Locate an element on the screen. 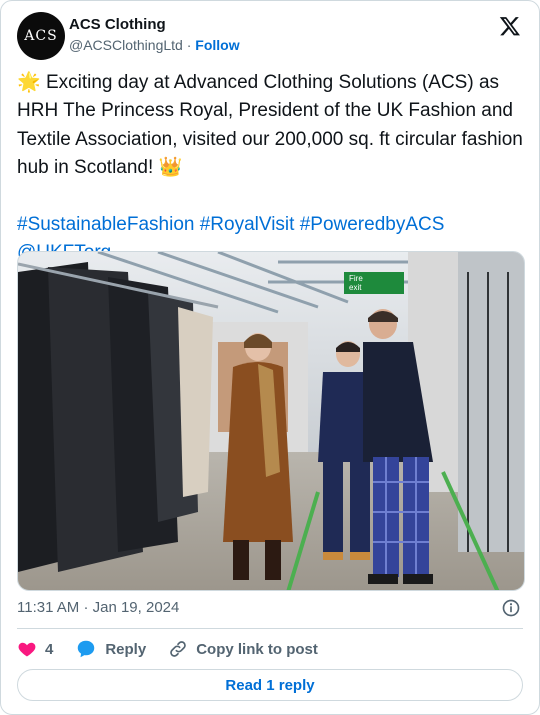 This screenshot has width=540, height=715. follow-button: Follow is located at coordinates (217, 45).